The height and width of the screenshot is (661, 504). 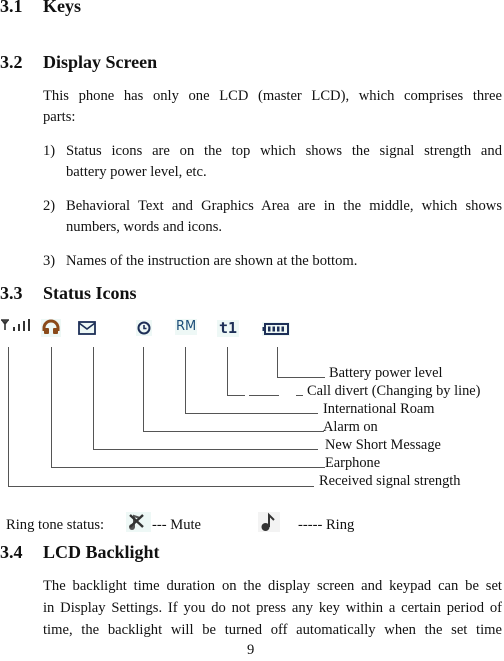 What do you see at coordinates (383, 445) in the screenshot?
I see `label-message: New Short Message` at bounding box center [383, 445].